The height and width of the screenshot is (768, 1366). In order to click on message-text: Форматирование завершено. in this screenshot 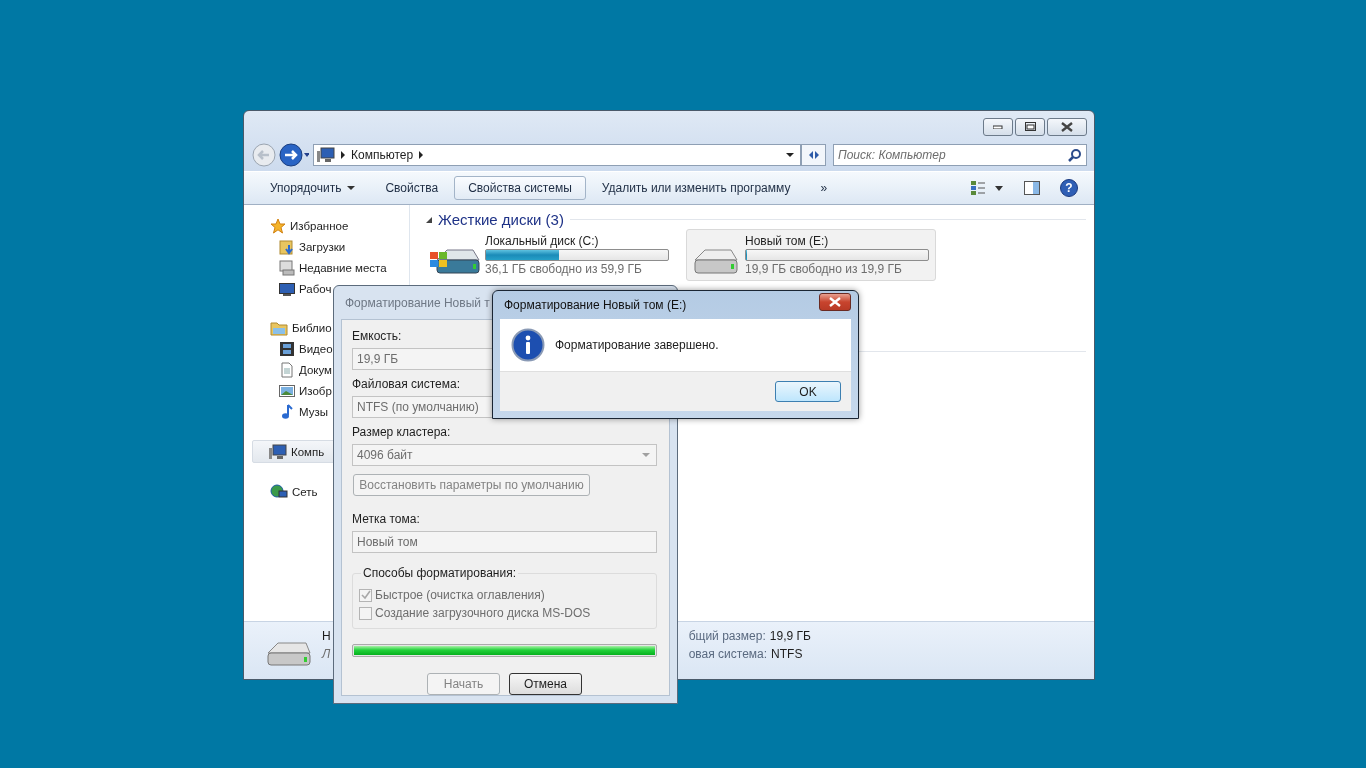, I will do `click(637, 345)`.